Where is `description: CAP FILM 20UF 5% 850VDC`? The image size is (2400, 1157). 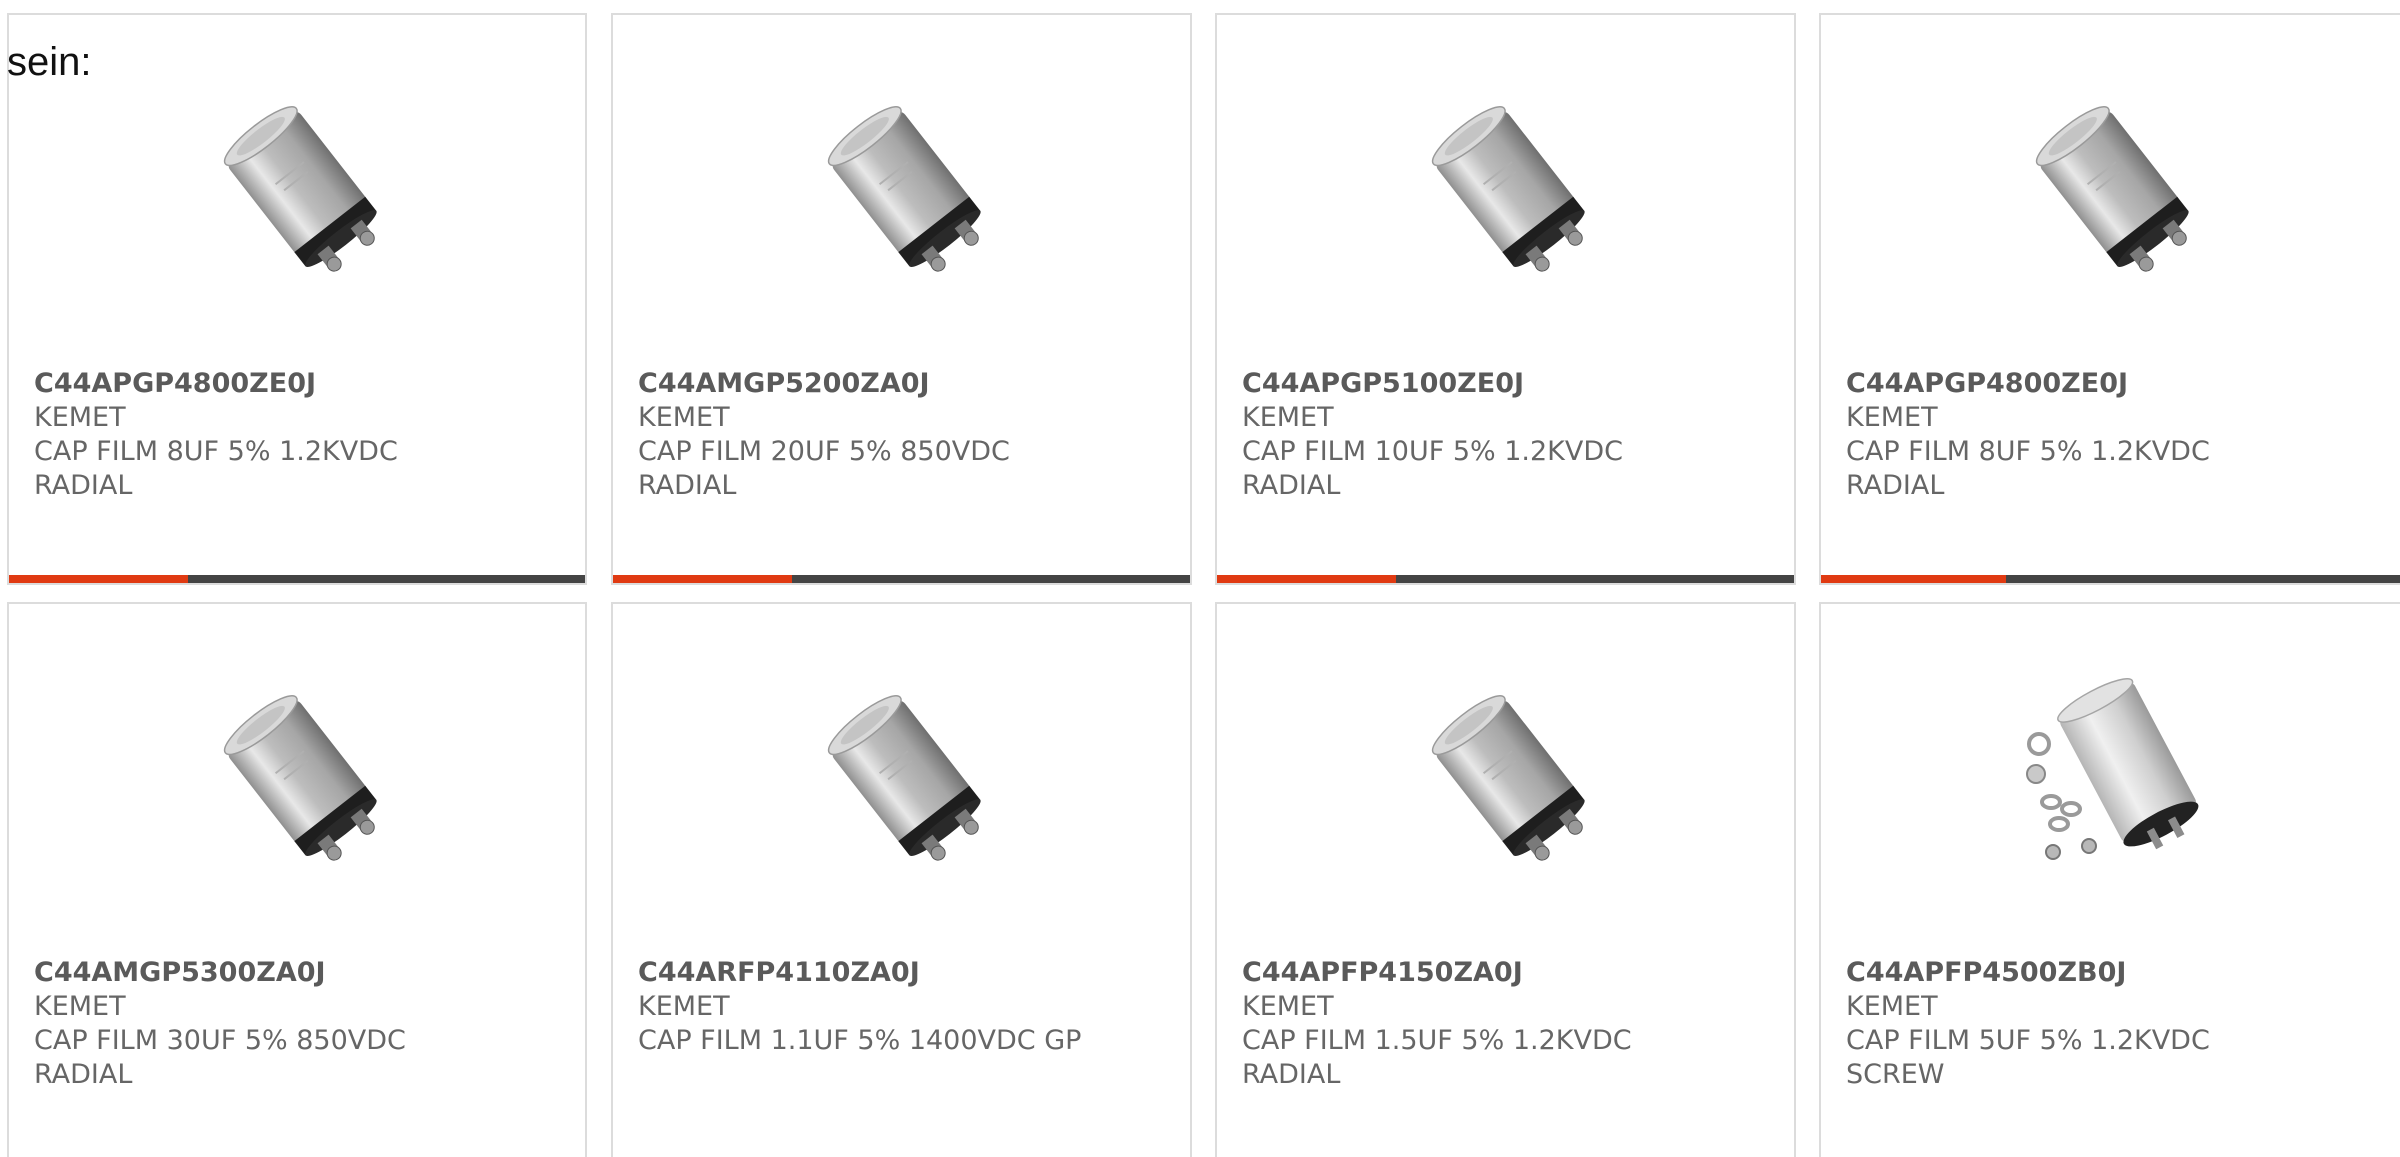
description: CAP FILM 20UF 5% 850VDC is located at coordinates (824, 451).